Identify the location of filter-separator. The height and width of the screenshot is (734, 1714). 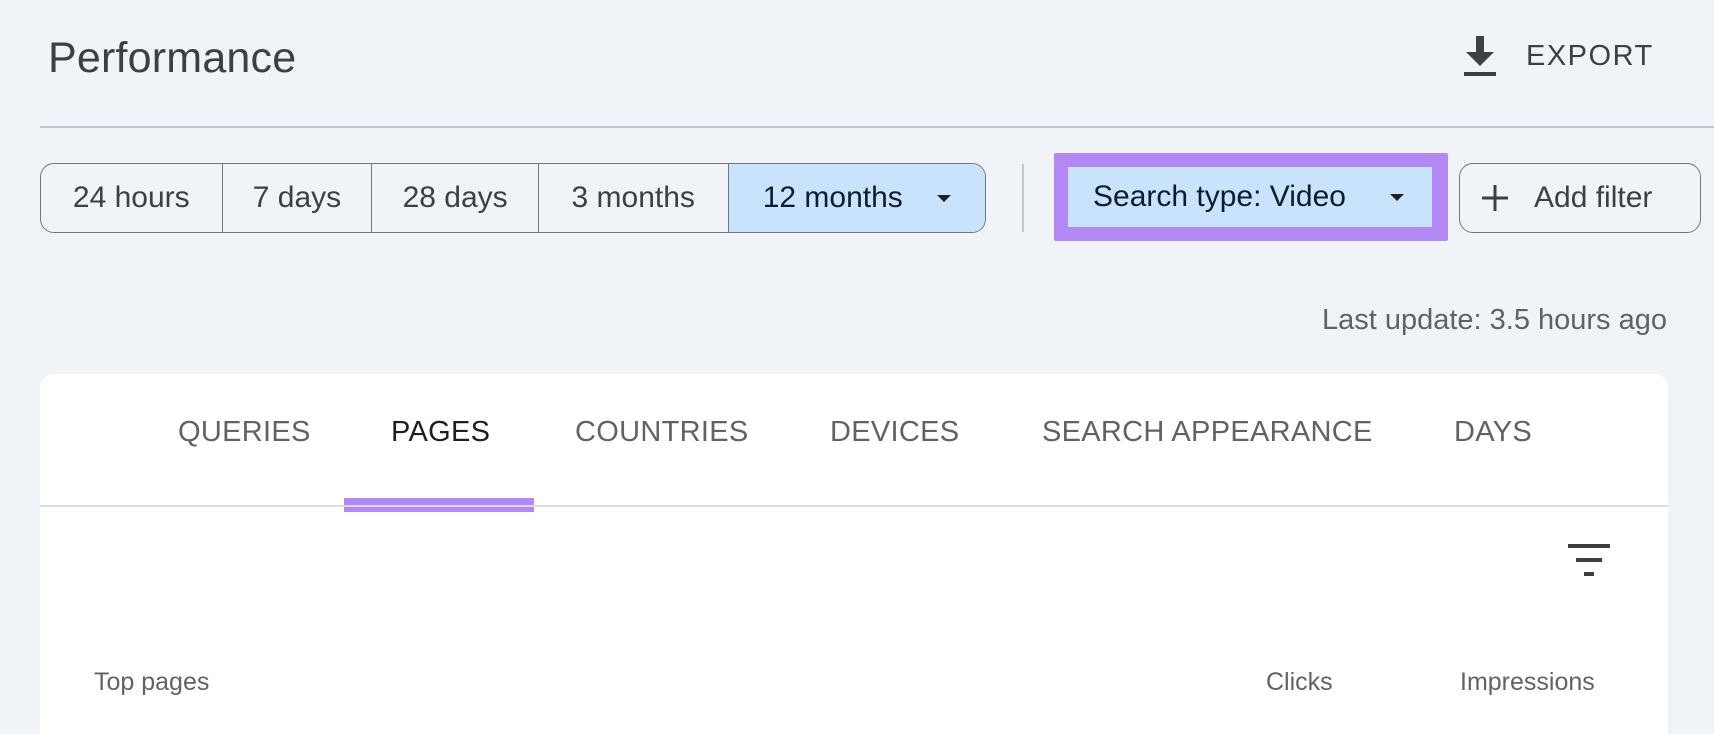
(1023, 198).